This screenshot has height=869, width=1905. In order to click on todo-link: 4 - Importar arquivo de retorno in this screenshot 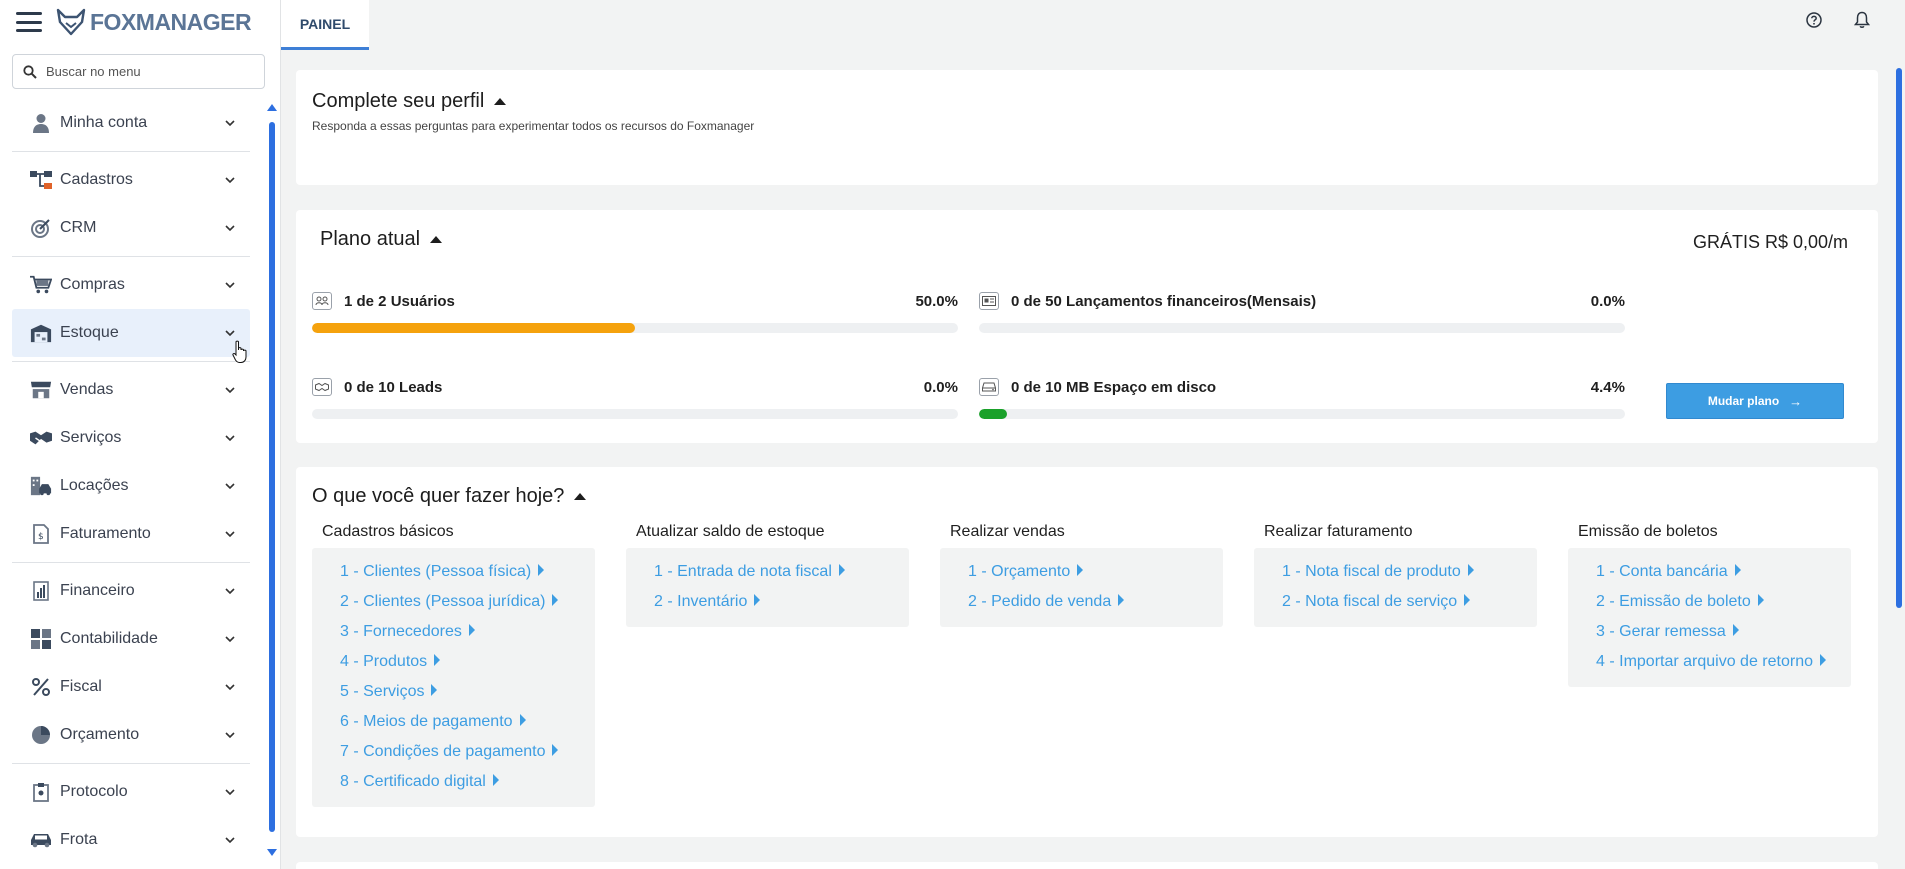, I will do `click(1718, 662)`.